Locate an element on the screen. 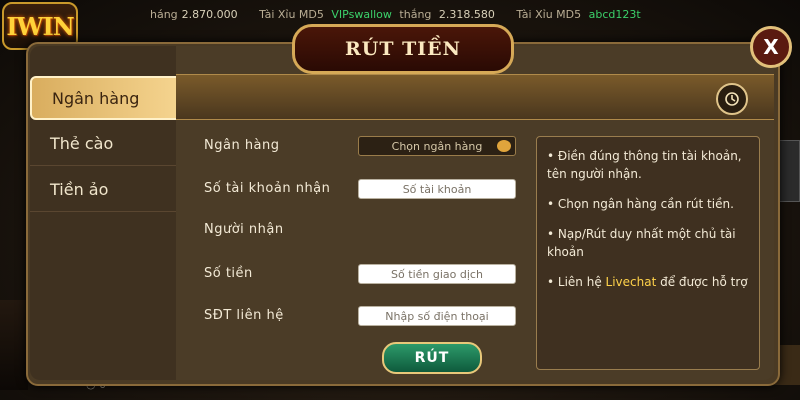  info-line-livechat: • Liên hệ Livechat để được hỗ trợ is located at coordinates (647, 282).